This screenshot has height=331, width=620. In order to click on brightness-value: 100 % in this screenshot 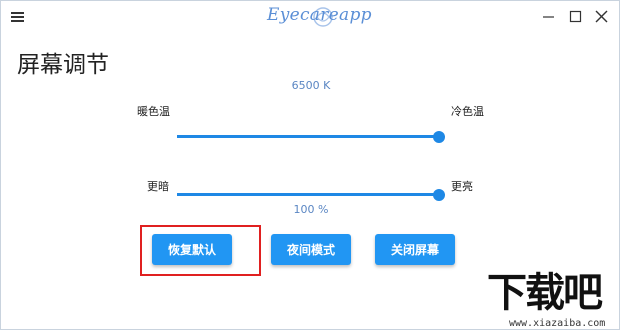, I will do `click(311, 209)`.